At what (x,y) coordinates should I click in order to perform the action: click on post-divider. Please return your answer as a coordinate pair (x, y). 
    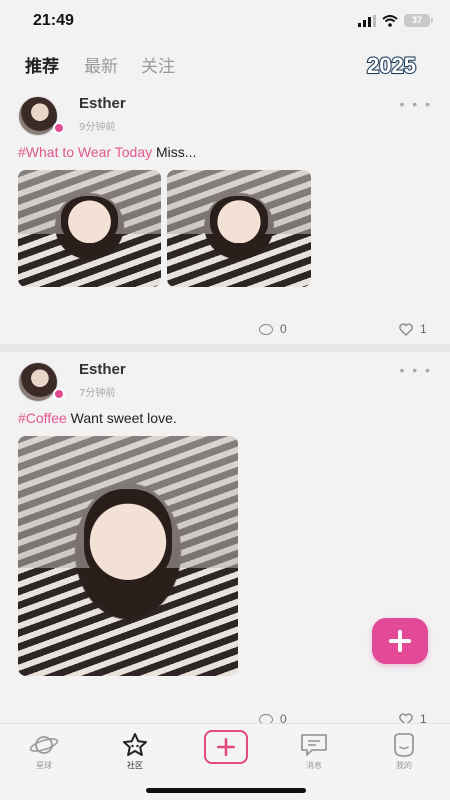
    Looking at the image, I should click on (225, 348).